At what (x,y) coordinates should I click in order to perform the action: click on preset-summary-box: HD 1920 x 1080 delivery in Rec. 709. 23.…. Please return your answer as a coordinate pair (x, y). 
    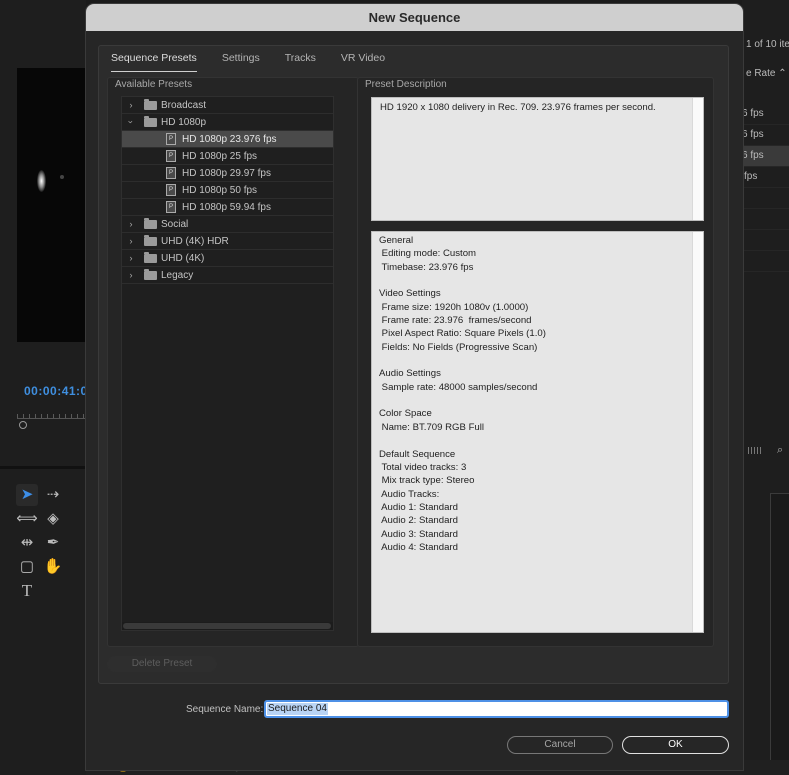
    Looking at the image, I should click on (537, 159).